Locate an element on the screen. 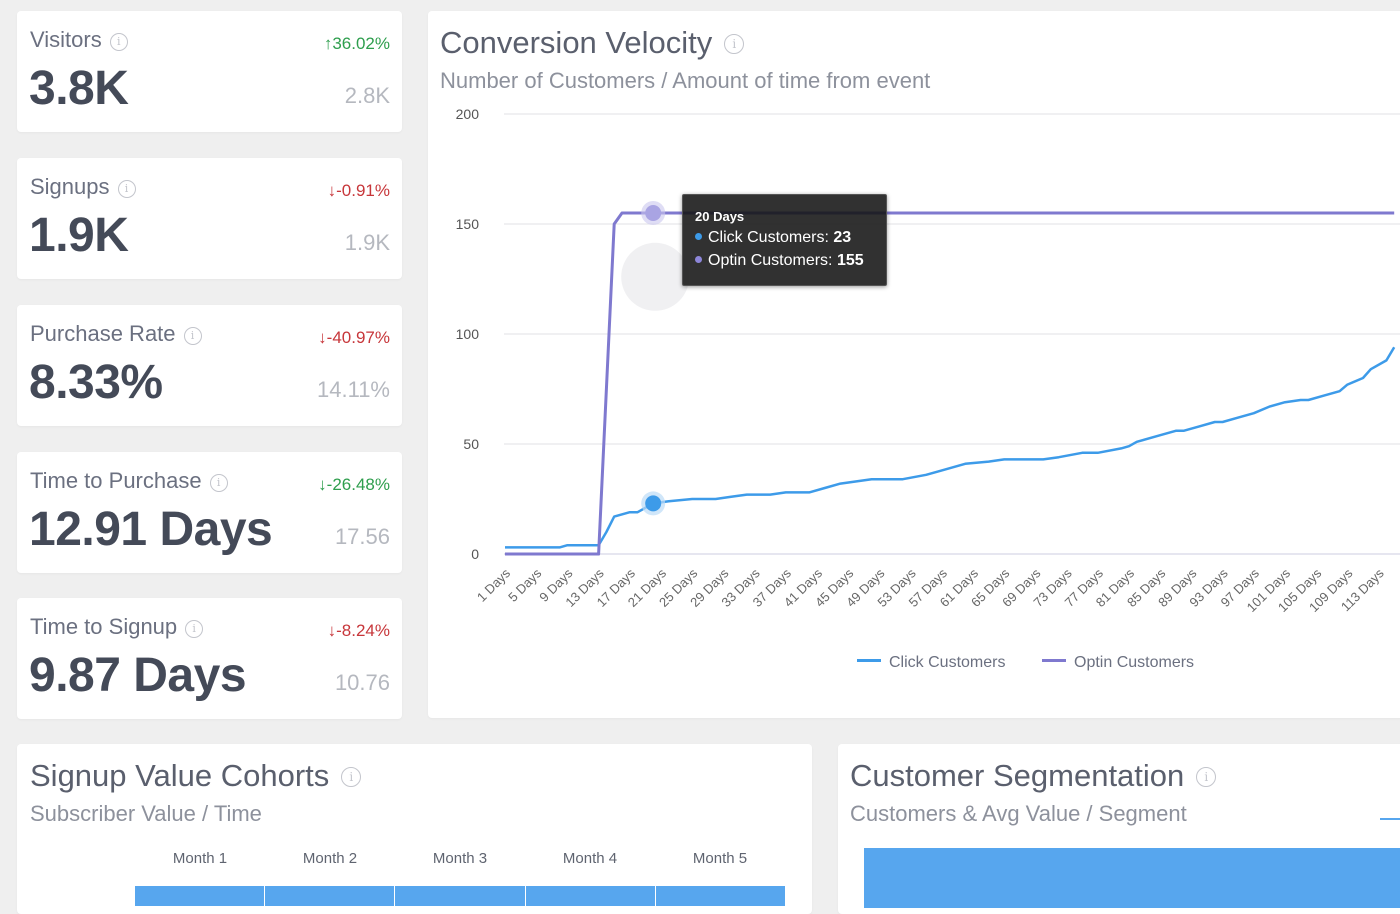 Image resolution: width=1400 pixels, height=914 pixels. optin-hover-point is located at coordinates (653, 213).